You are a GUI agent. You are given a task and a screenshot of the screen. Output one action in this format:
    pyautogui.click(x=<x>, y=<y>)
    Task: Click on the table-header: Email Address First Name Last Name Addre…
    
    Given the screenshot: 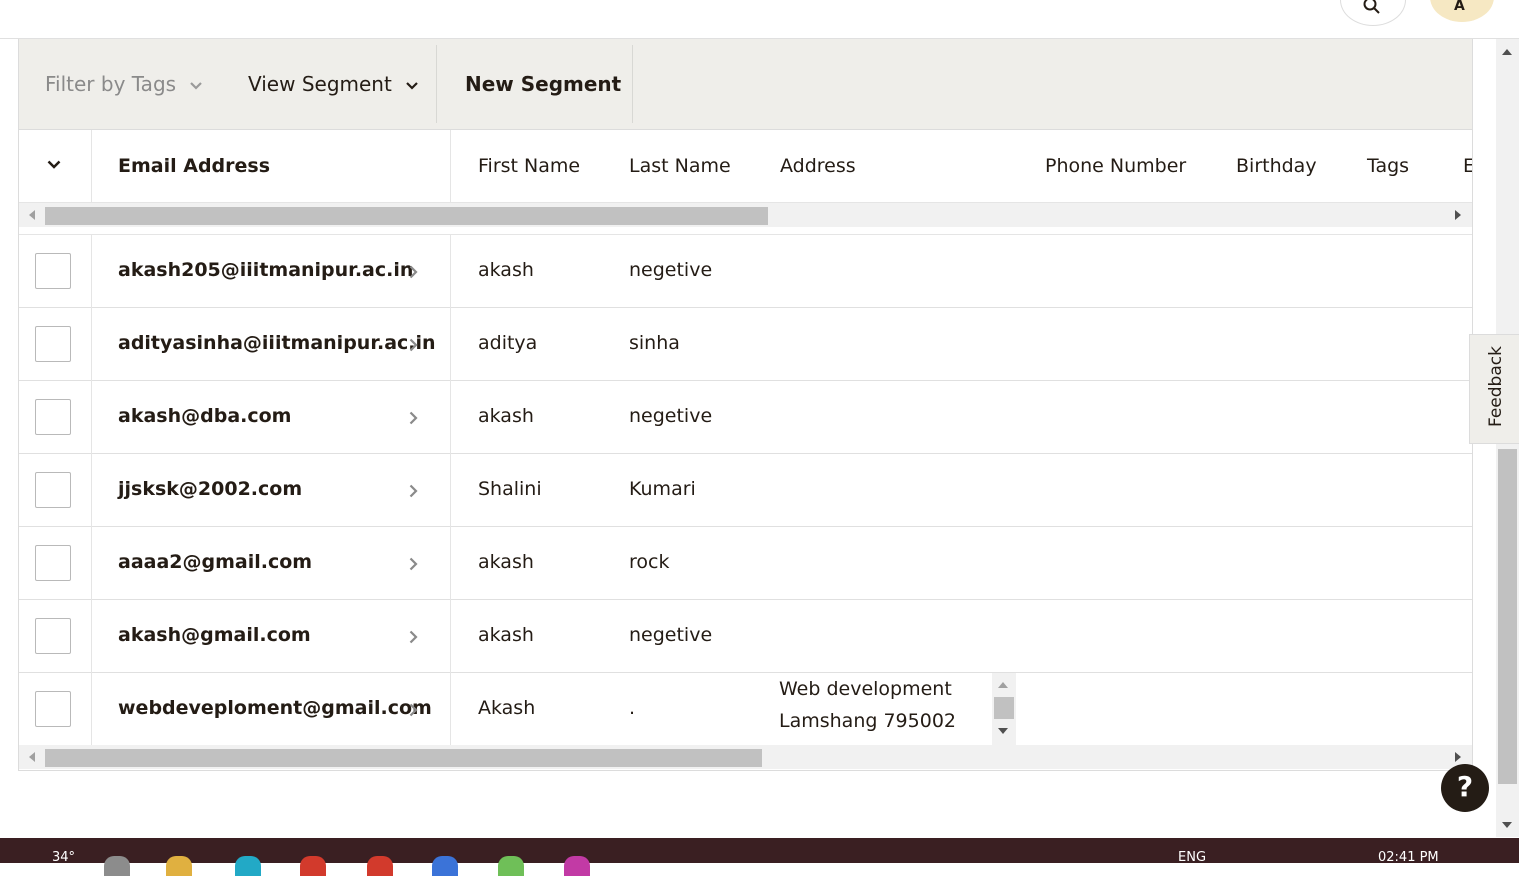 What is the action you would take?
    pyautogui.click(x=745, y=166)
    